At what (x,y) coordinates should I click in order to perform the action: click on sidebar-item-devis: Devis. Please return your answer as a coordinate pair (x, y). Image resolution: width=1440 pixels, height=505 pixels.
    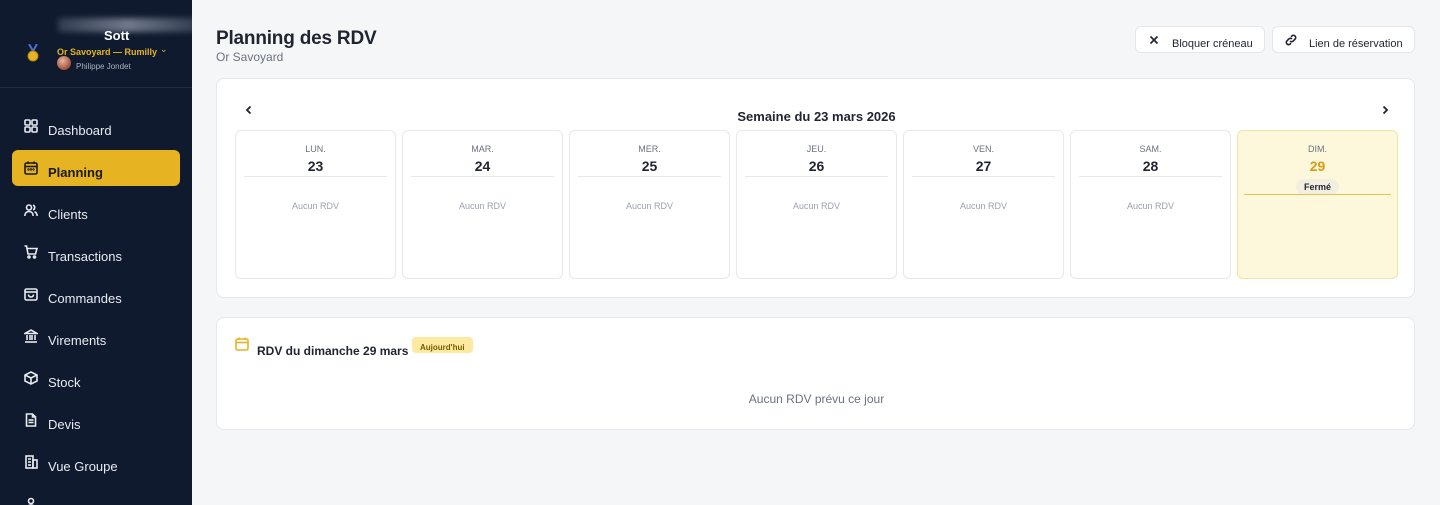
    Looking at the image, I should click on (96, 420).